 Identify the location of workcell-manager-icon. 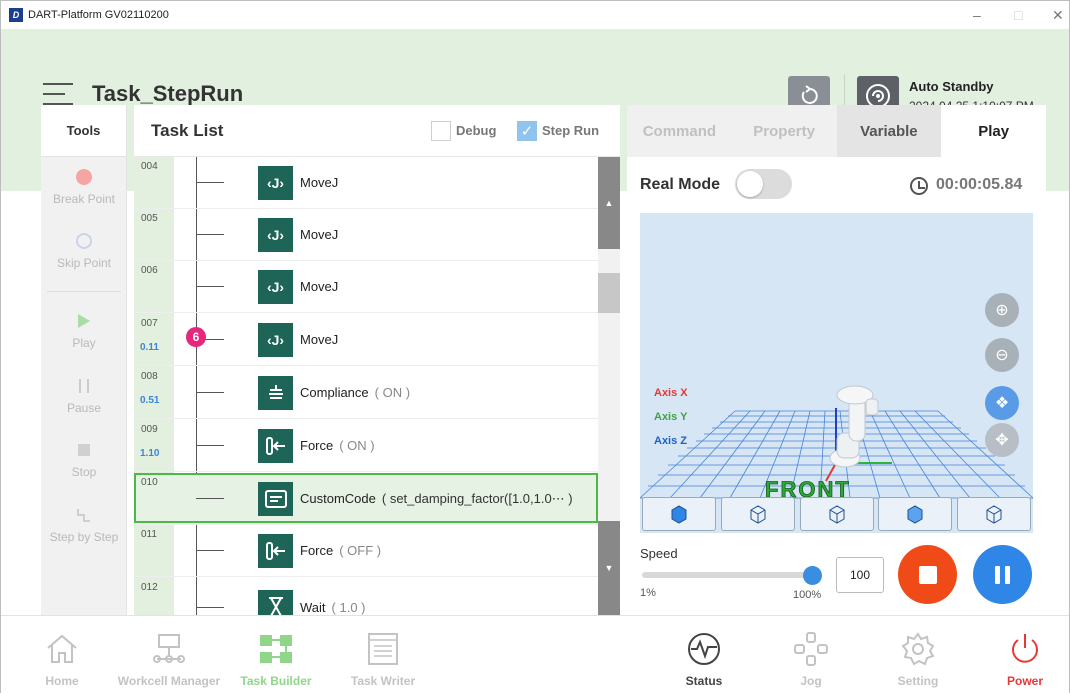
(169, 649).